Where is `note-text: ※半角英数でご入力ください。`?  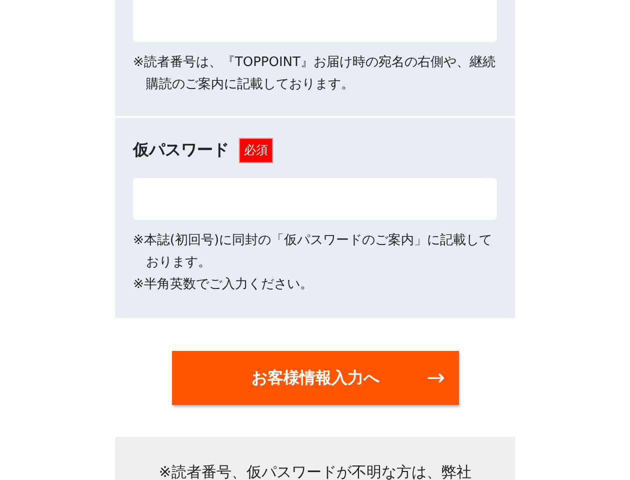
note-text: ※半角英数でご入力ください。 is located at coordinates (223, 285).